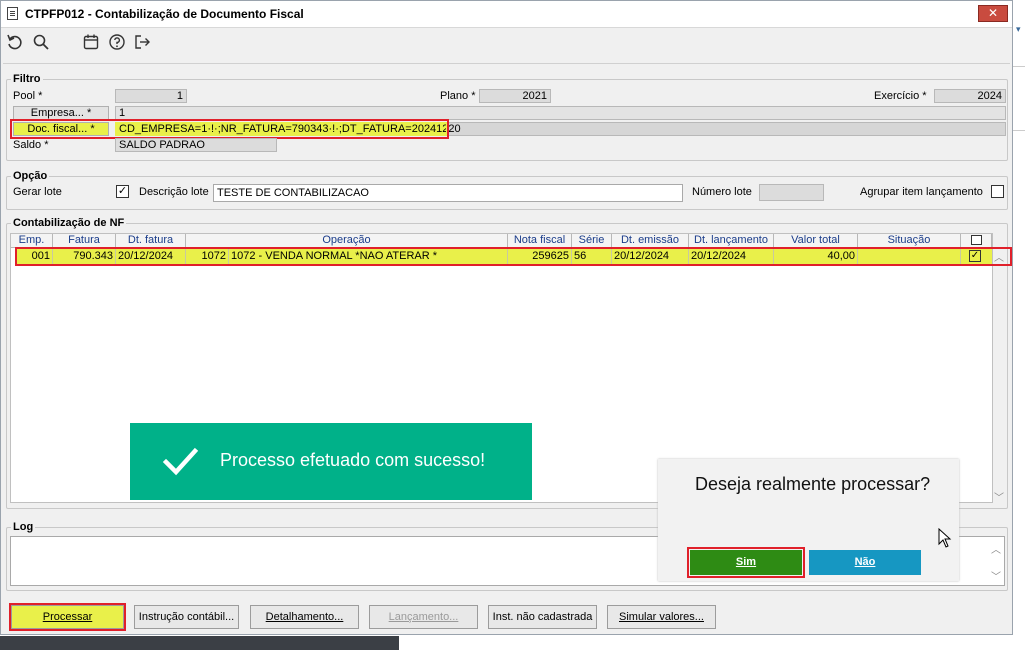 The height and width of the screenshot is (650, 1025). What do you see at coordinates (1018, 29) in the screenshot?
I see `chevron-down-icon: ▾` at bounding box center [1018, 29].